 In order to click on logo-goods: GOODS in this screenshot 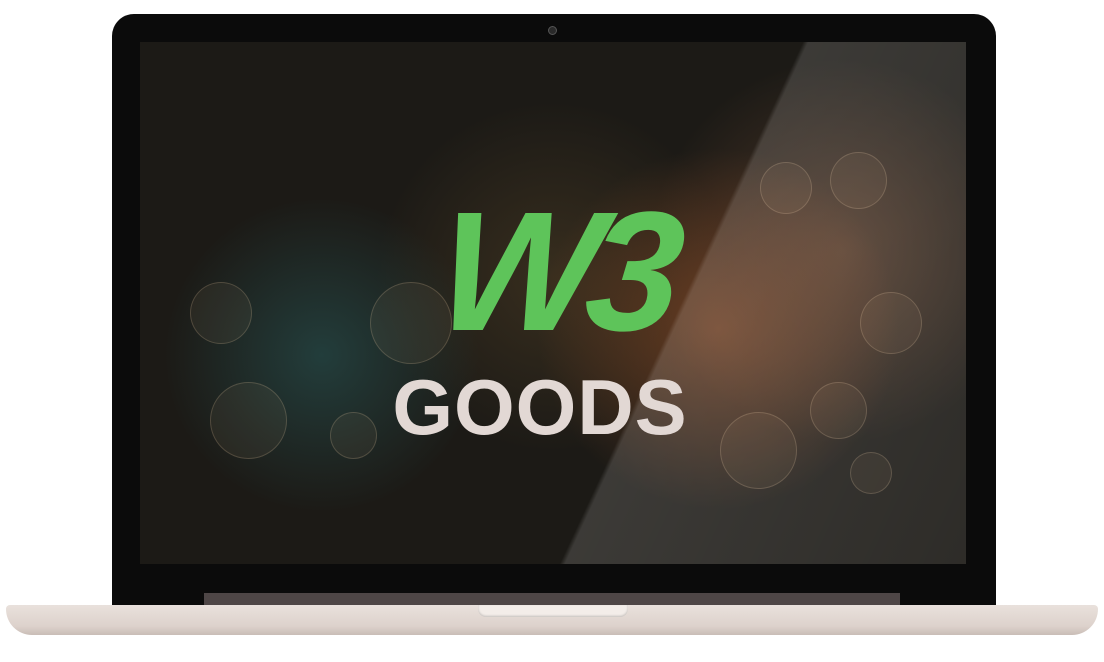, I will do `click(540, 407)`.